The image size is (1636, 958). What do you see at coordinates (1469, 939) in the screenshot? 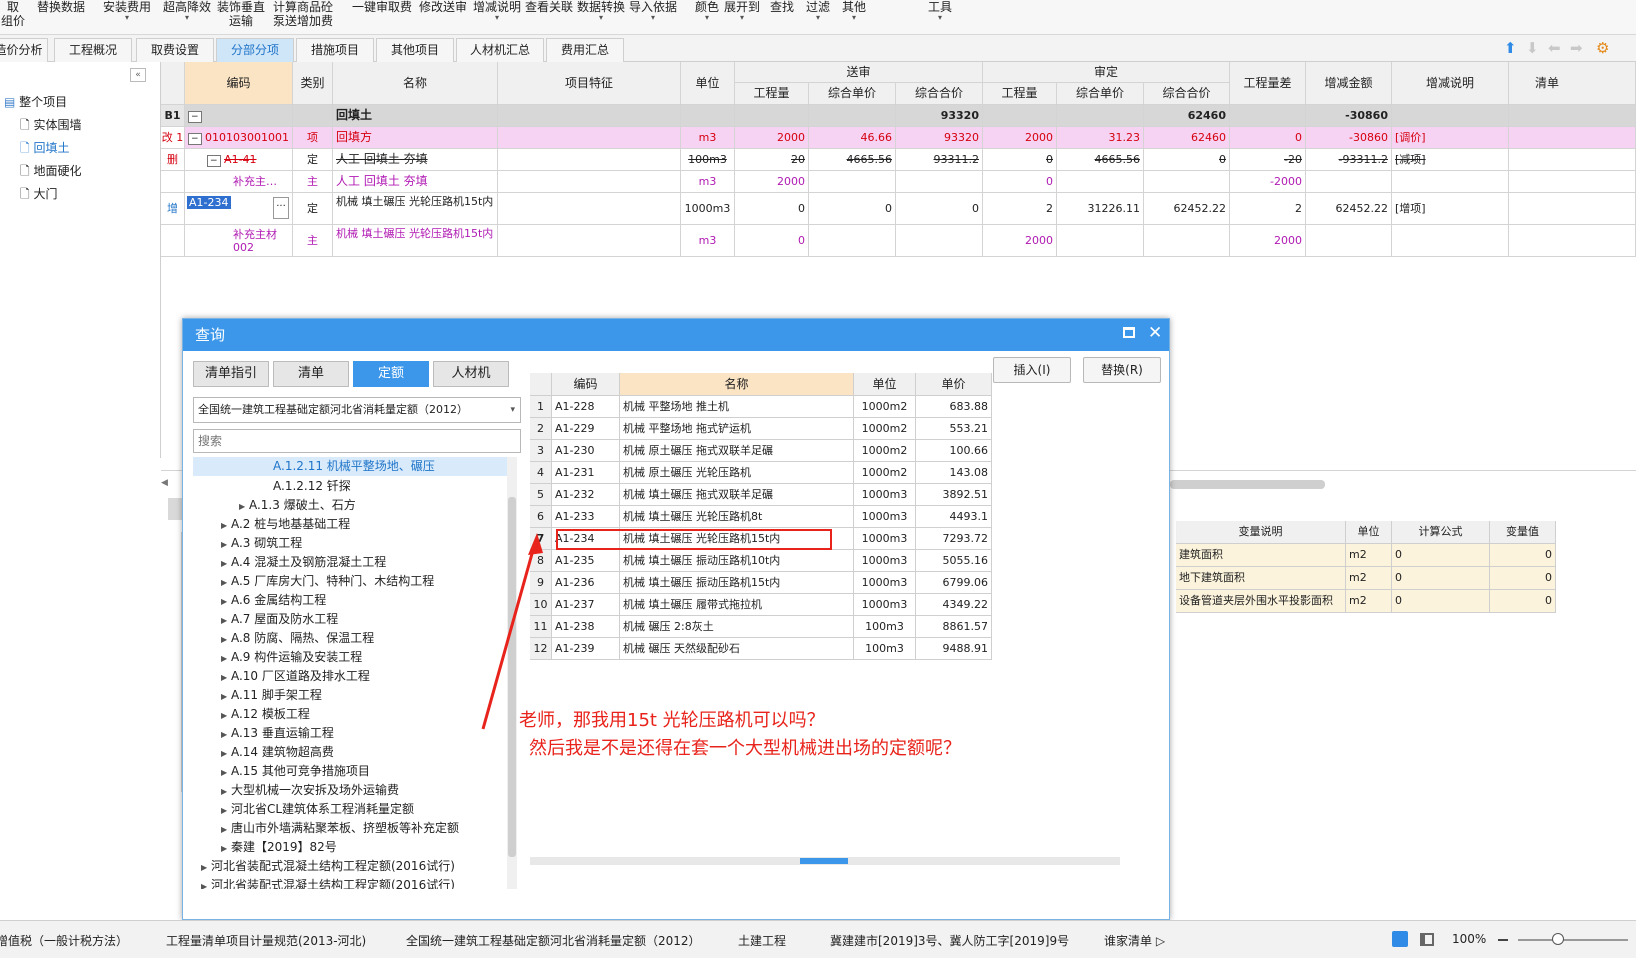
I see `zoom-level: 100%` at bounding box center [1469, 939].